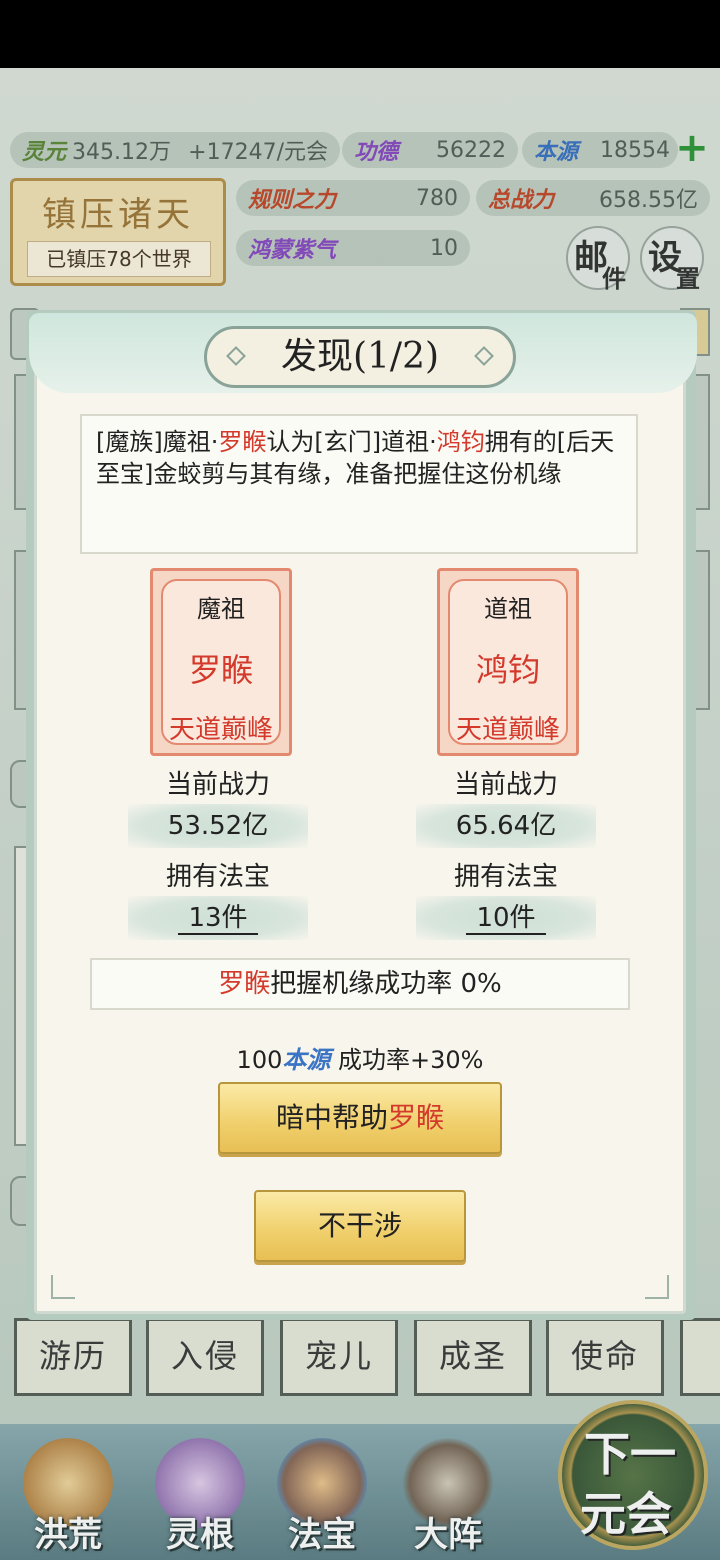  I want to click on next-yuanhui-button: 下一 元会, so click(633, 1475).